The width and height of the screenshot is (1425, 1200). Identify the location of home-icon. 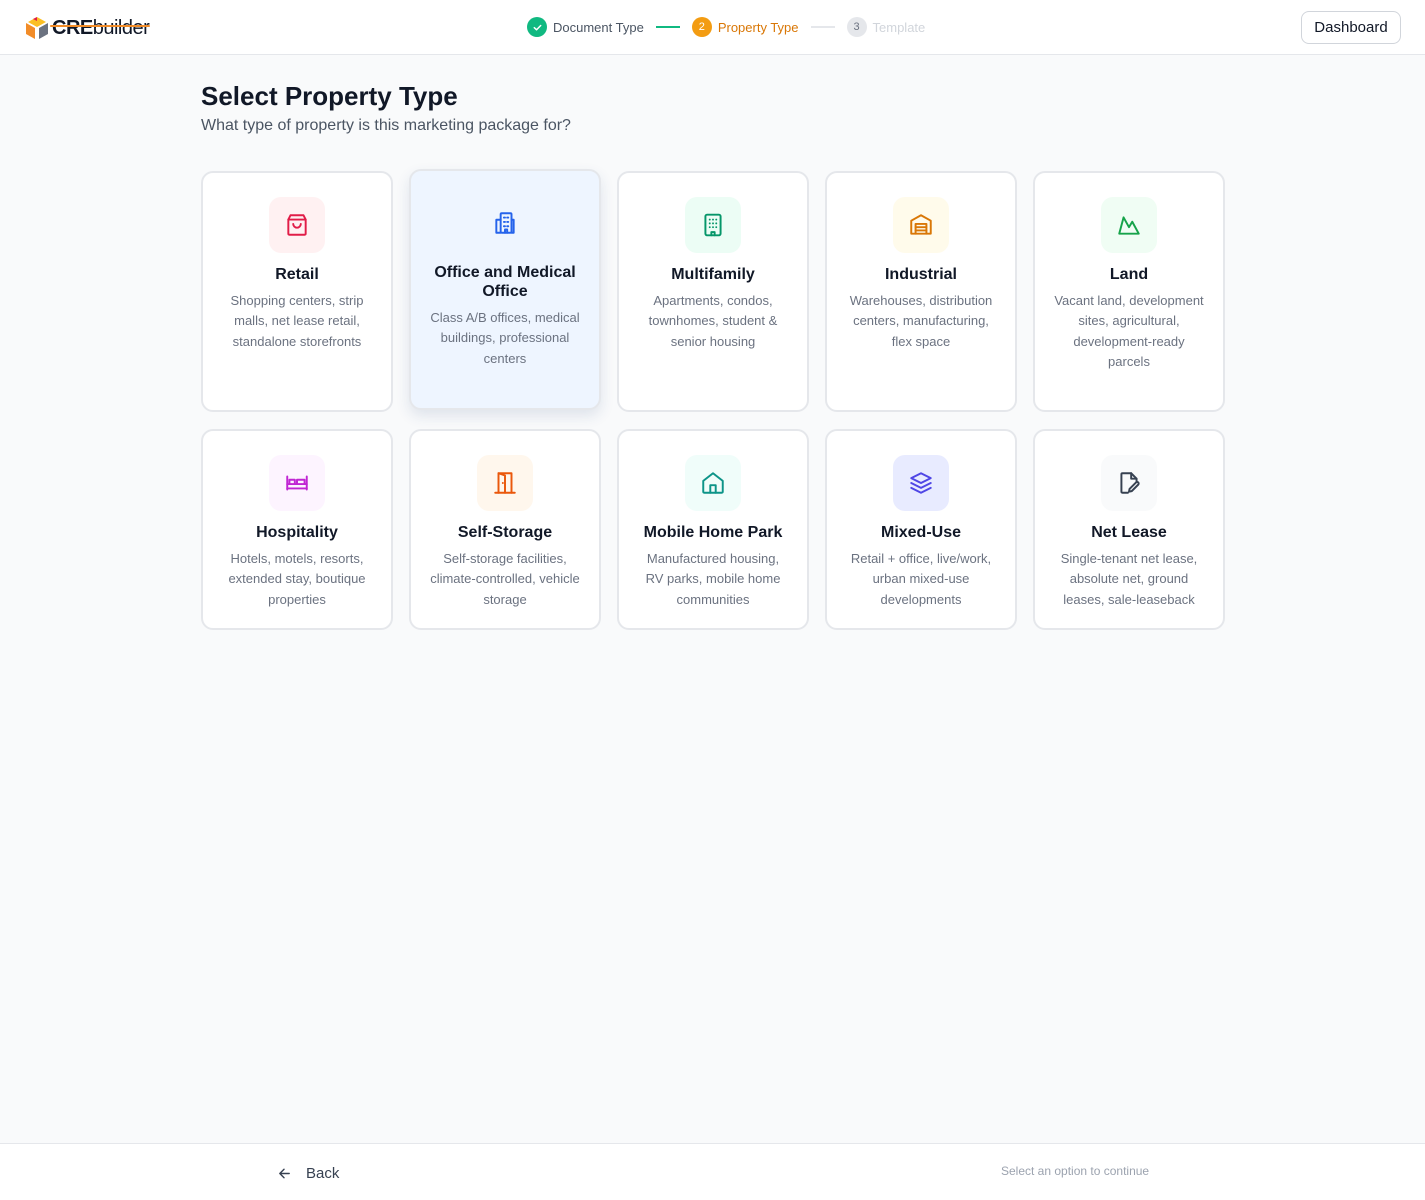
(713, 483).